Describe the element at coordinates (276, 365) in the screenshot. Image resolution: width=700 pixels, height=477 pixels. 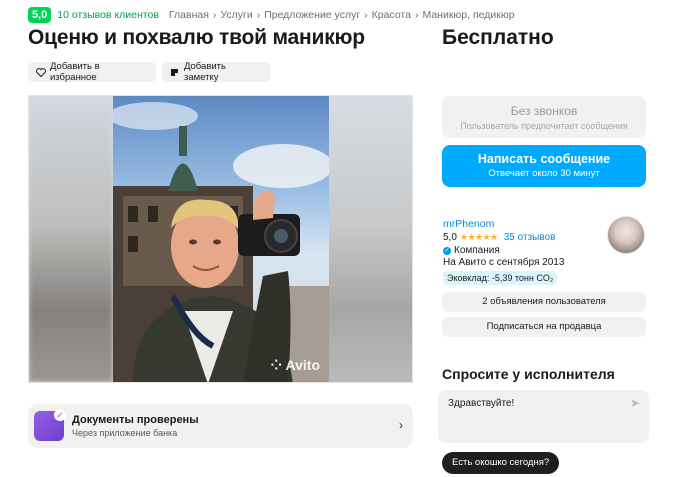
I see `avito-dots-icon: ⁘` at that location.